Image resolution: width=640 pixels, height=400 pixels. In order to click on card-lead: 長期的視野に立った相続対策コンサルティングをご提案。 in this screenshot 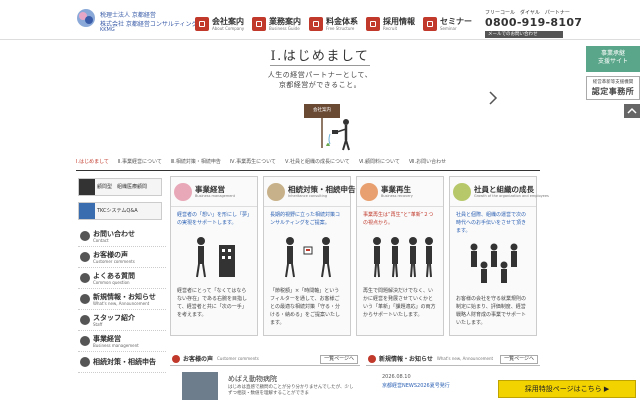, I will do `click(305, 219)`.